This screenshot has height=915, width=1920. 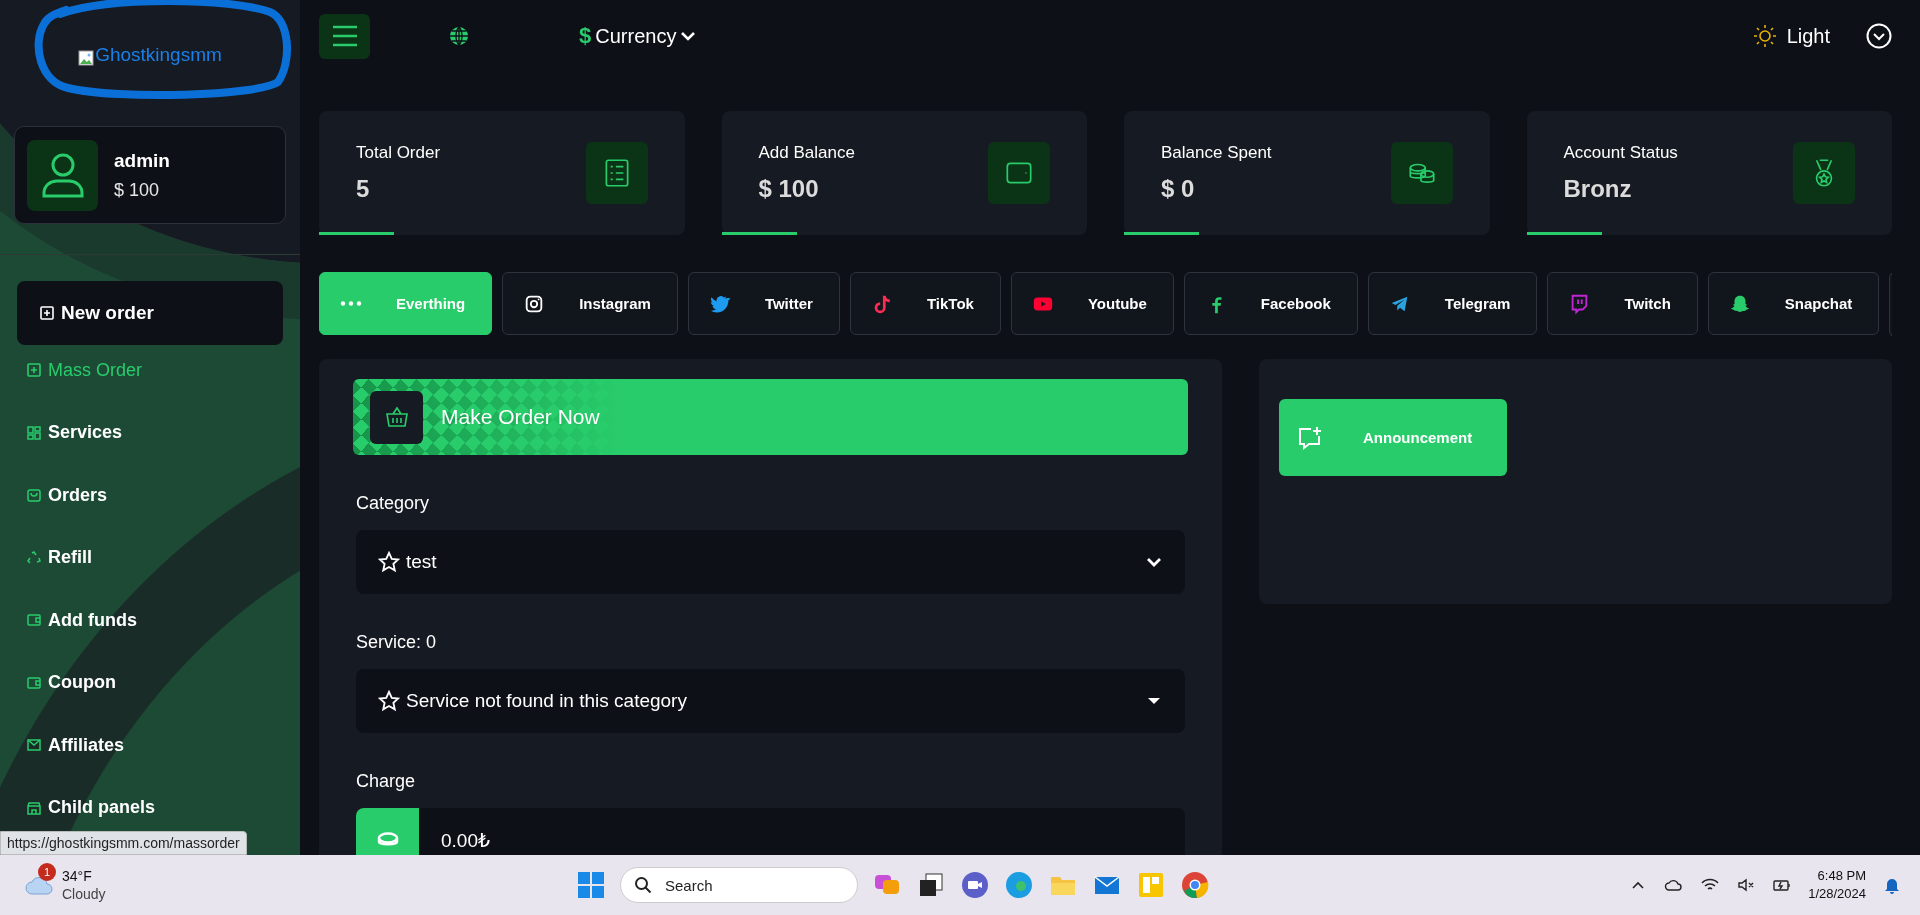 I want to click on sidebar-item: Orders, so click(x=150, y=495).